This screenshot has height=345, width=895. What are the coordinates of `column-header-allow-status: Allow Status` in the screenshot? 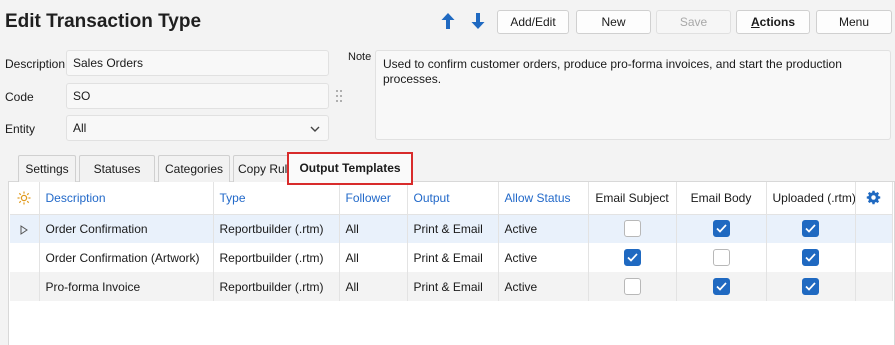 It's located at (543, 198).